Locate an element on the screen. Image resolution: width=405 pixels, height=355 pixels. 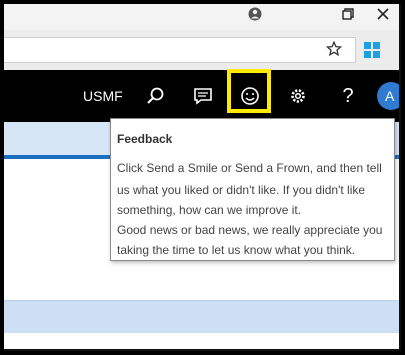
browser-title-bar is located at coordinates (201, 17).